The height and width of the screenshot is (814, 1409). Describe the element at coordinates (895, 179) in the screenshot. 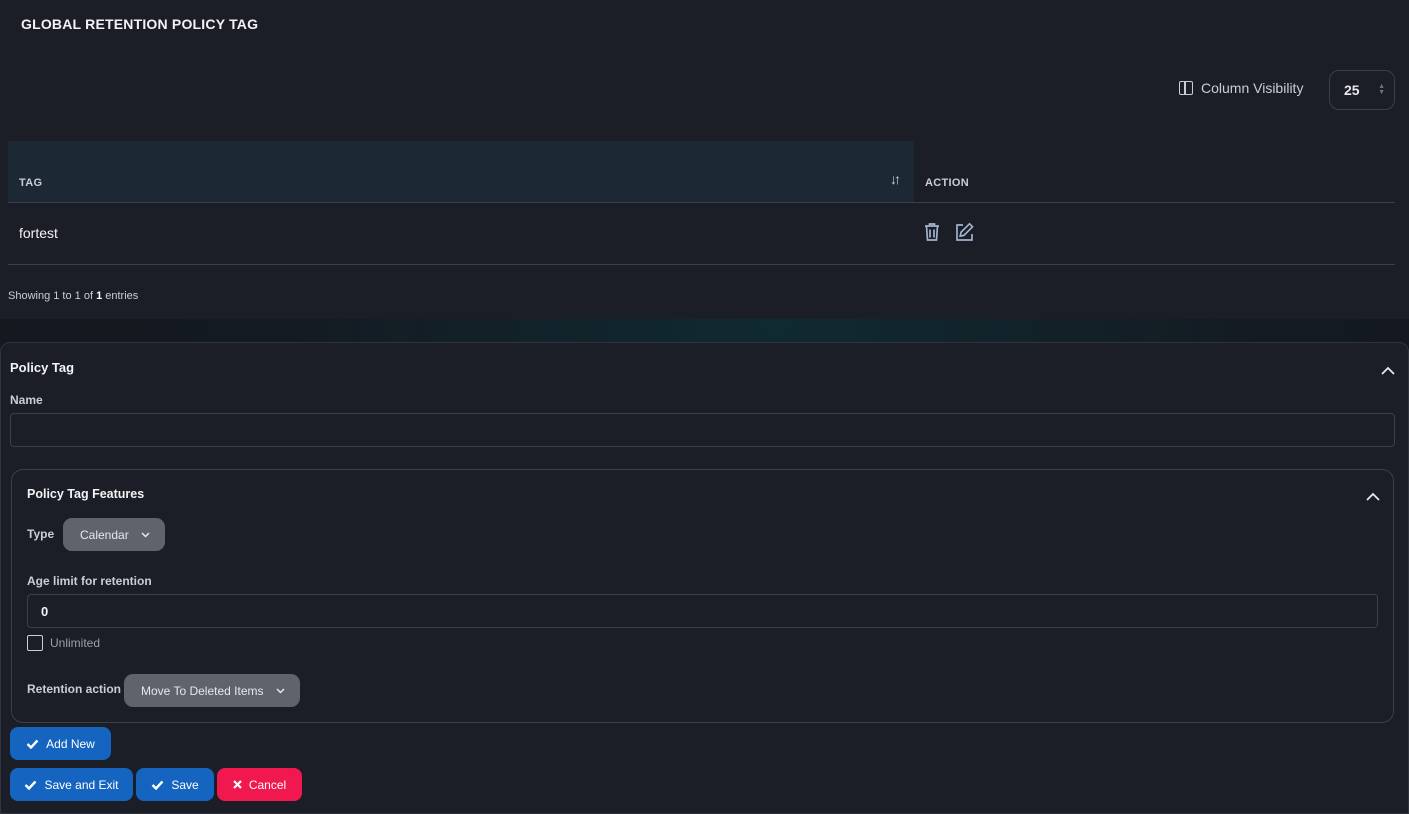

I see `sort-icon: ↓↑` at that location.